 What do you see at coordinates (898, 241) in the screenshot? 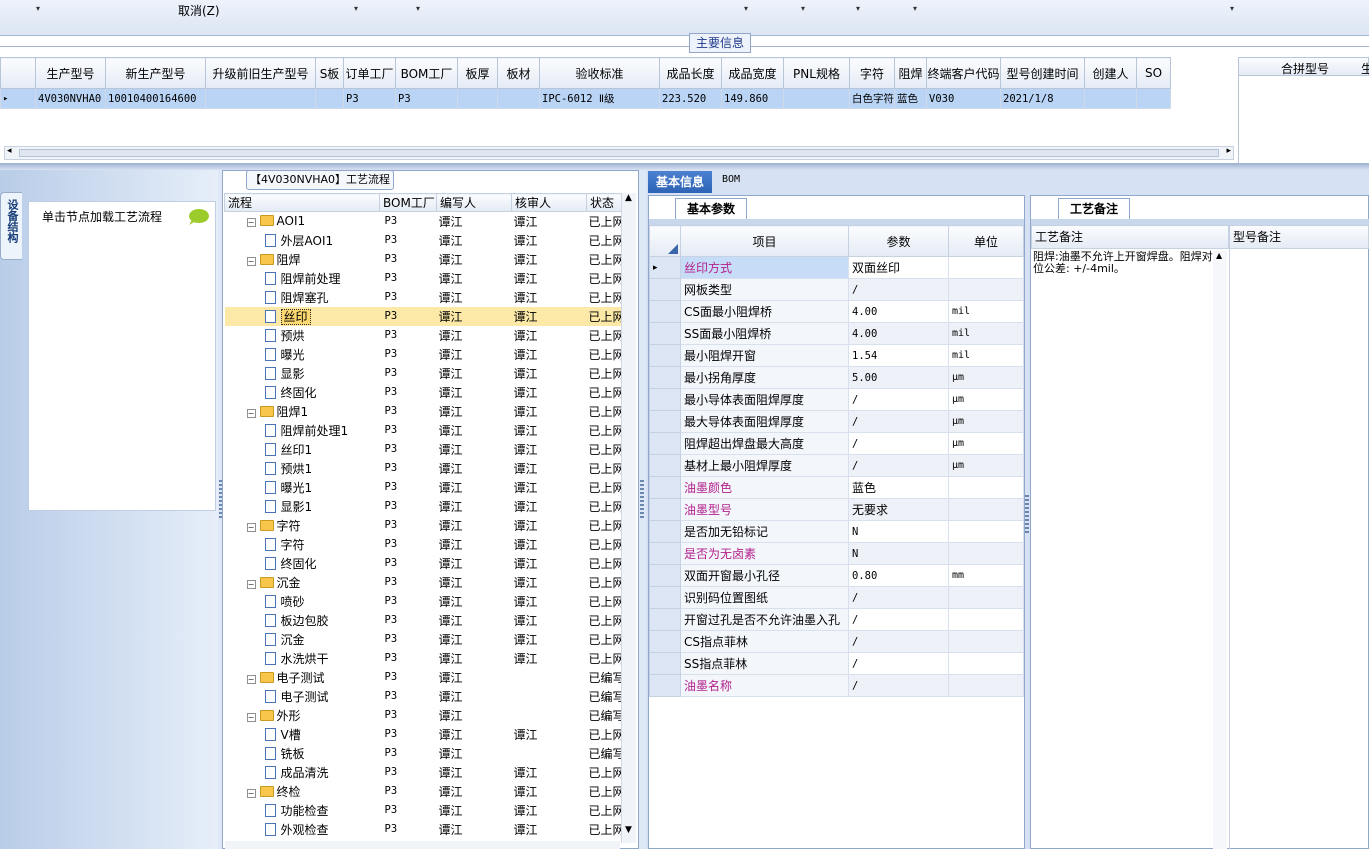
I see `params-column-header: 参数` at bounding box center [898, 241].